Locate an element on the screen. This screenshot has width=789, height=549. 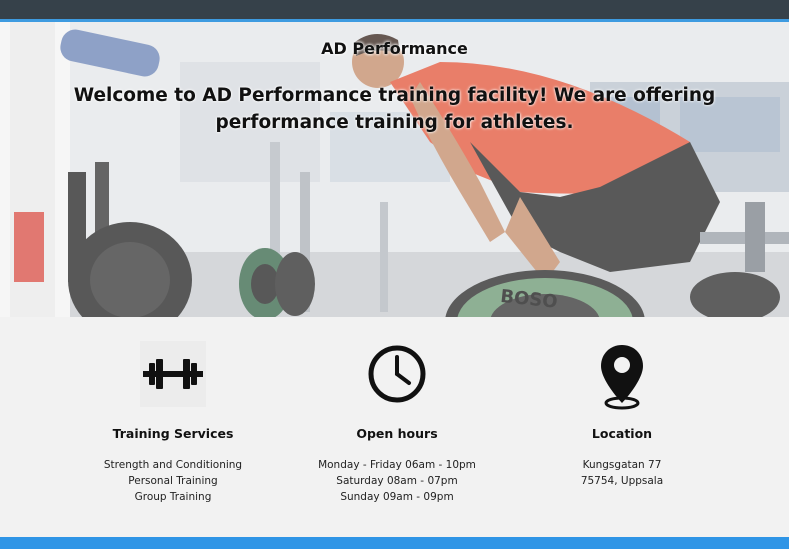
feature-line: Kungsgatan 77 is located at coordinates (622, 465).